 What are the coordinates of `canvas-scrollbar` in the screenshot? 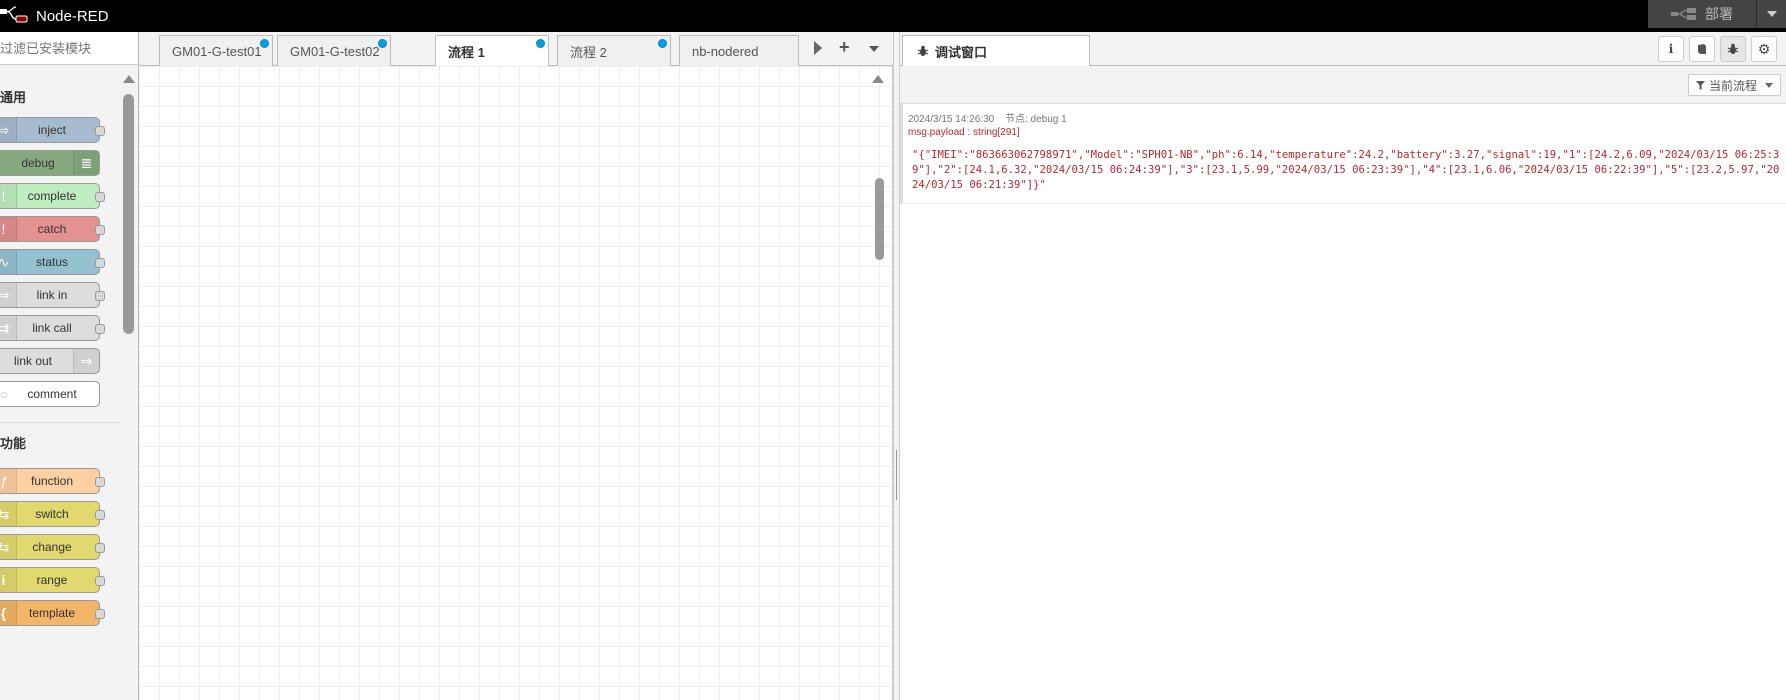 It's located at (879, 219).